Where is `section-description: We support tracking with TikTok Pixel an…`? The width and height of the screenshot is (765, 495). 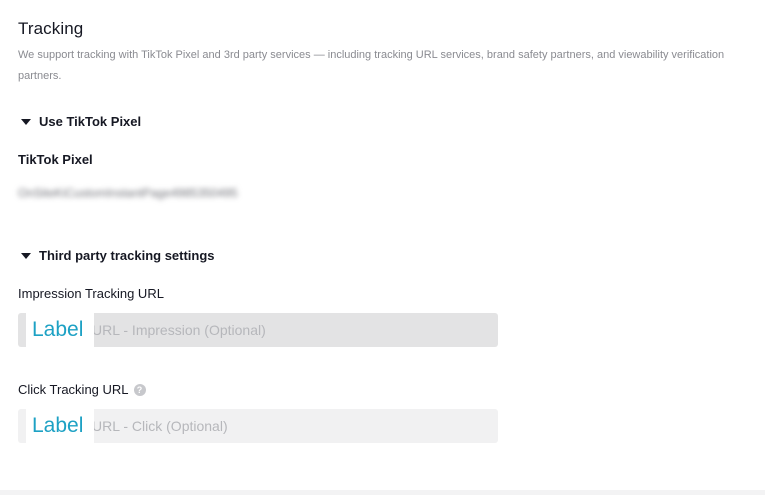
section-description: We support tracking with TikTok Pixel an… is located at coordinates (371, 65).